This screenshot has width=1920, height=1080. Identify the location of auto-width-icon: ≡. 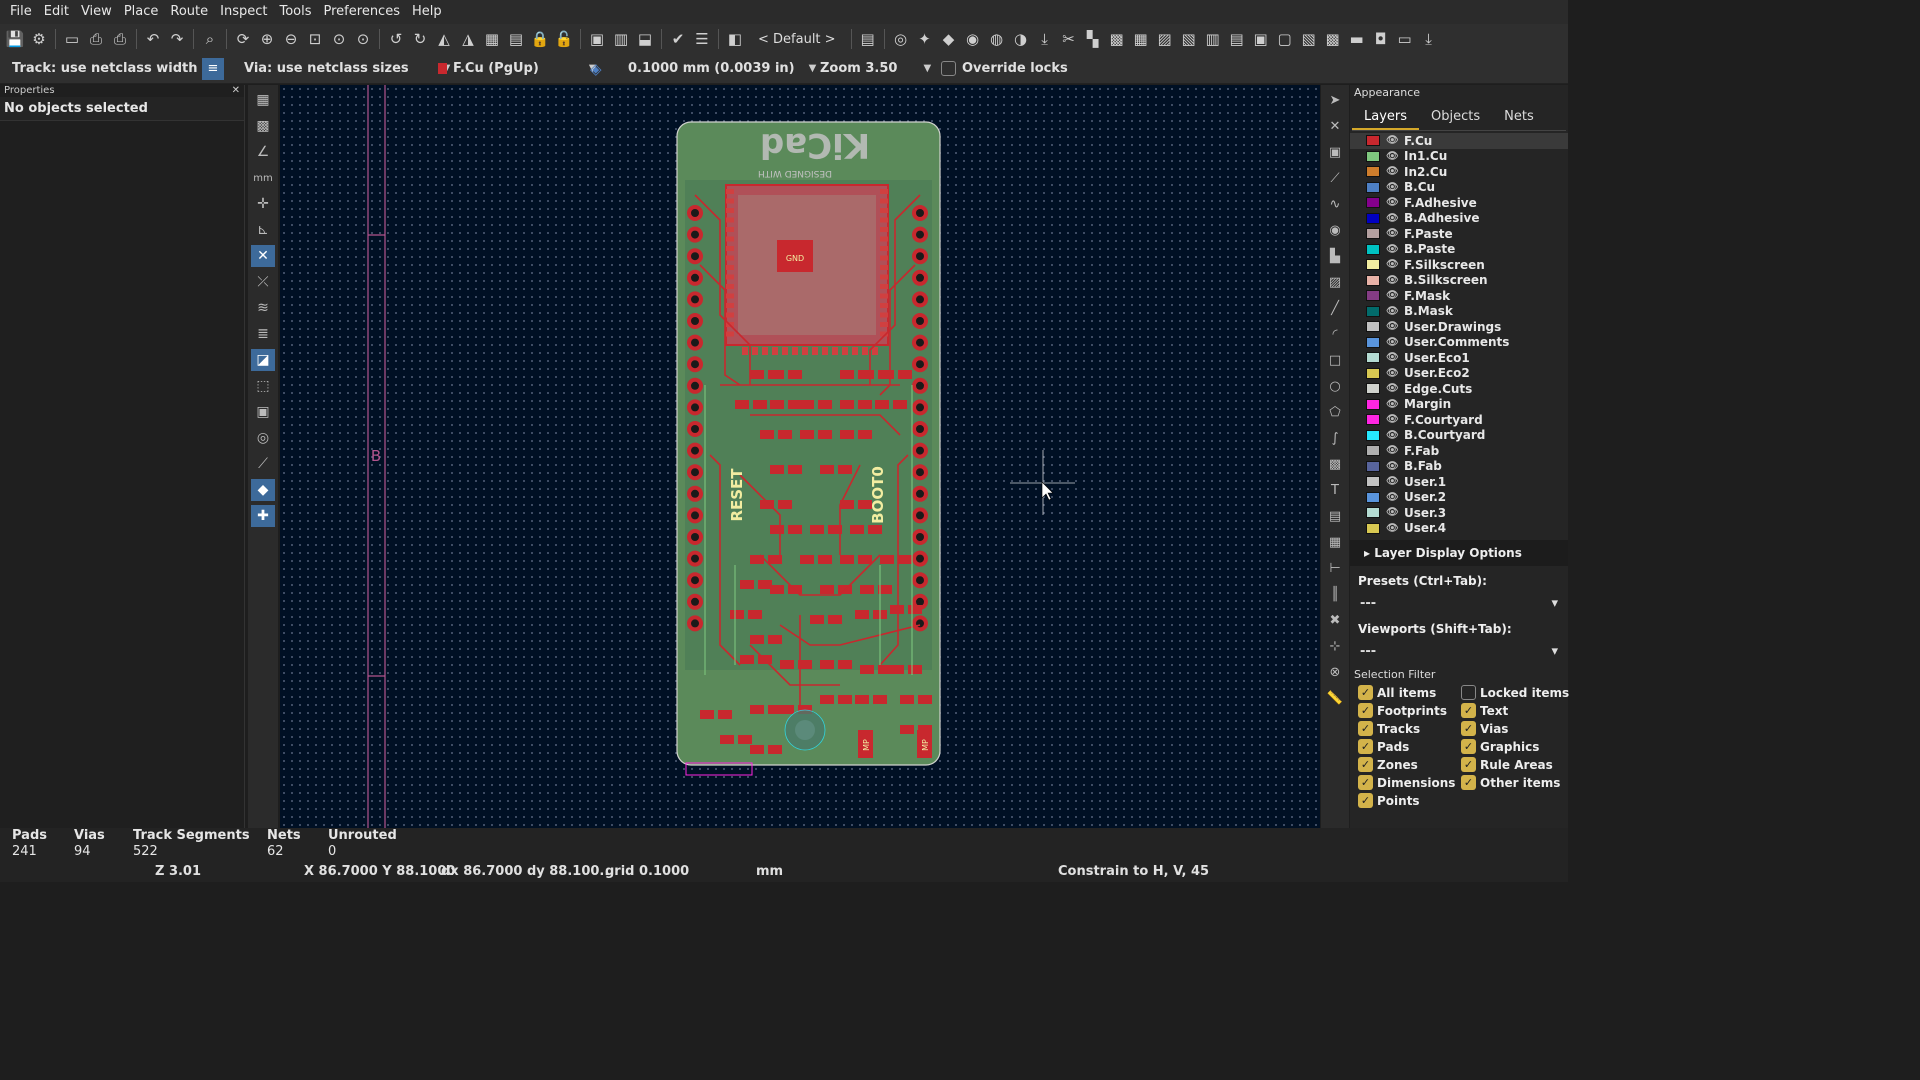
(213, 68).